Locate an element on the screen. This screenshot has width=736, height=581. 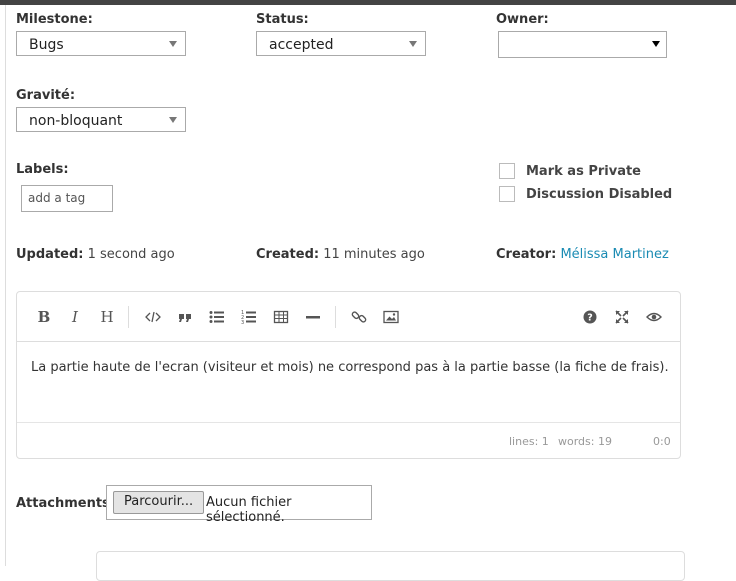
code-icon is located at coordinates (153, 317).